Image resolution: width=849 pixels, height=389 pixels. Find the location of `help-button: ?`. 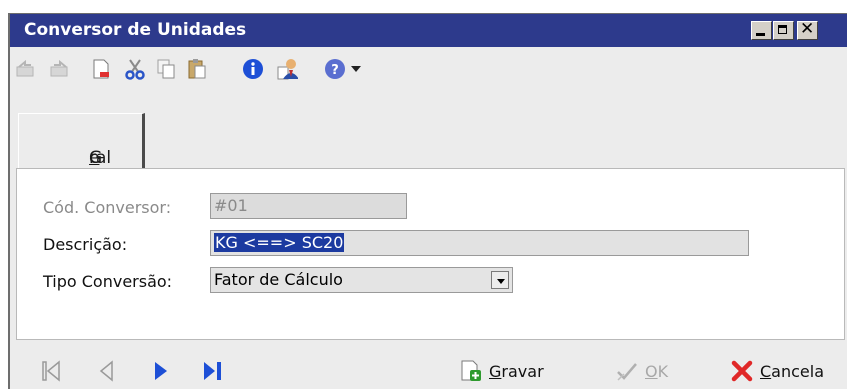

help-button: ? is located at coordinates (344, 69).